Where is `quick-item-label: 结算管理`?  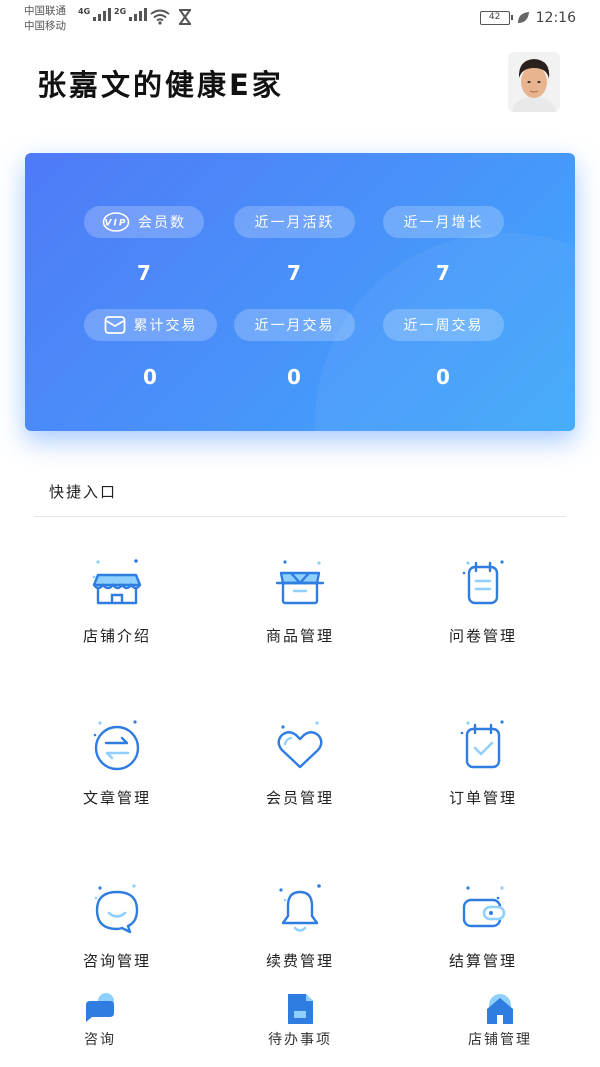
quick-item-label: 结算管理 is located at coordinates (482, 961).